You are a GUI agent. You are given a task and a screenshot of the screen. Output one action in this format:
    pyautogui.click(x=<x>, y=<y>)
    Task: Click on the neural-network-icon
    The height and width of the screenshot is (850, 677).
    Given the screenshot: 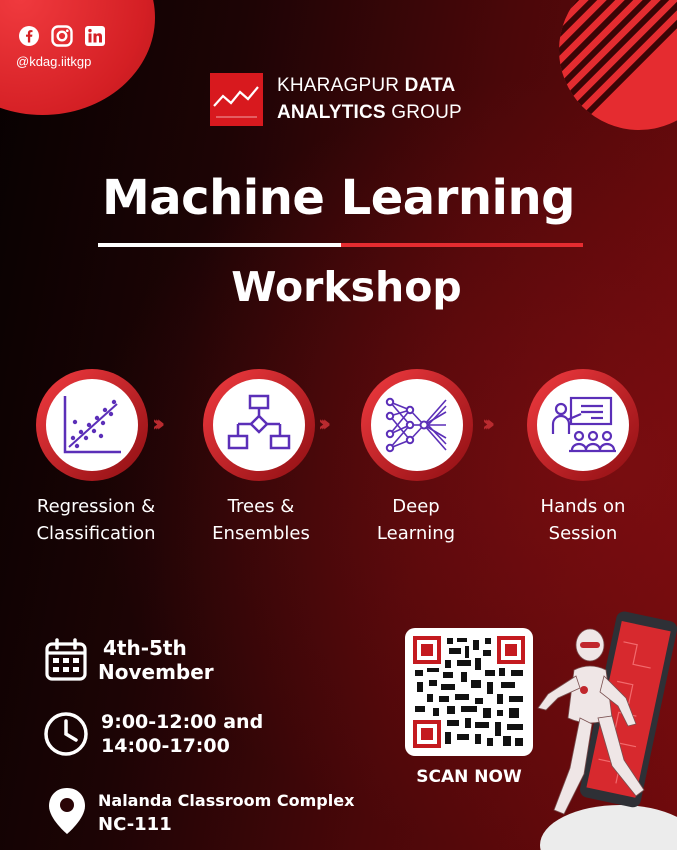 What is the action you would take?
    pyautogui.click(x=416, y=425)
    